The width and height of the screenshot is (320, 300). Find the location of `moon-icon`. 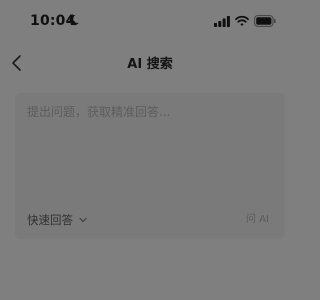

moon-icon is located at coordinates (74, 20).